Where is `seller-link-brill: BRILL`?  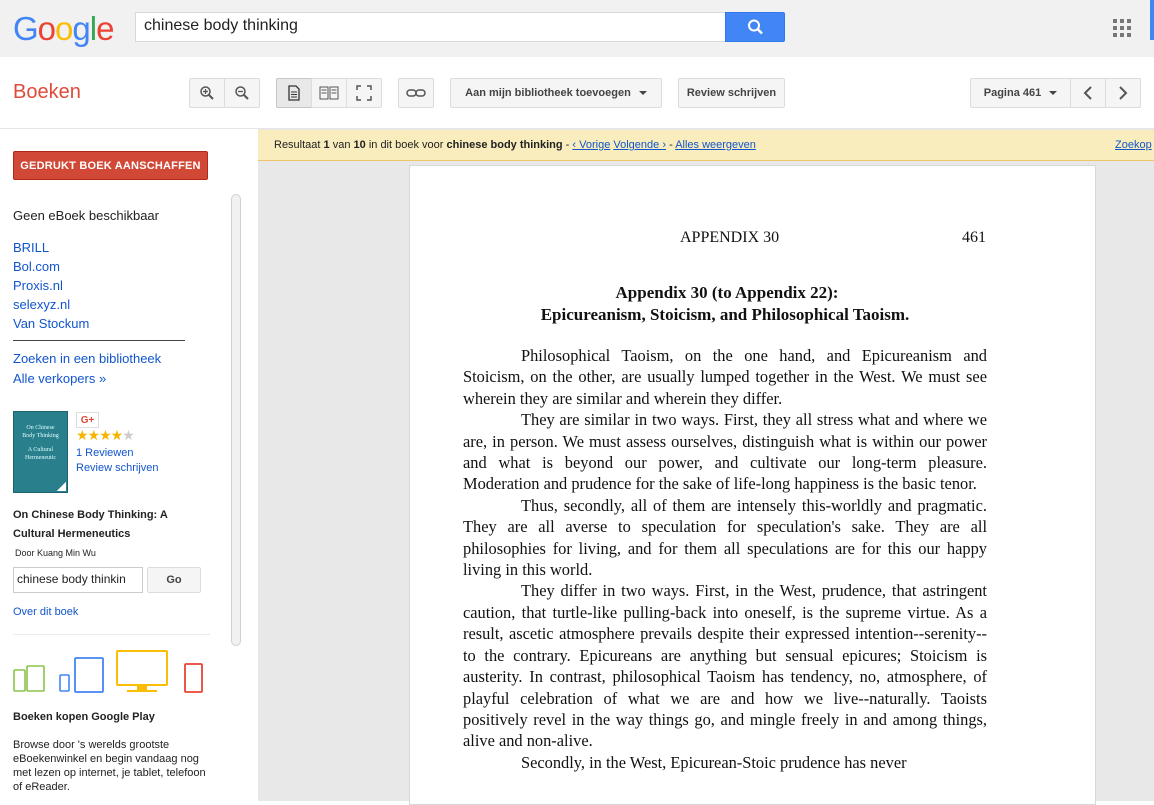 seller-link-brill: BRILL is located at coordinates (31, 247).